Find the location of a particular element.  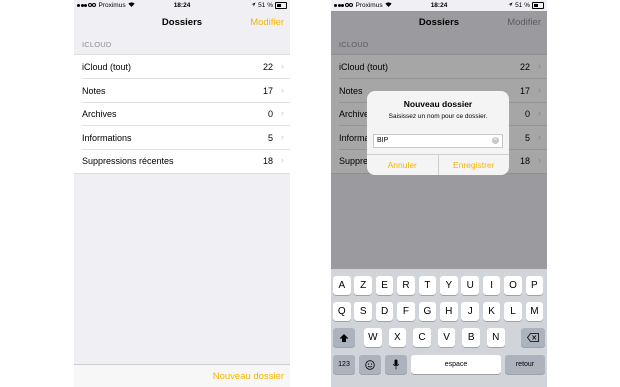

clear-text-icon: × is located at coordinates (495, 140).